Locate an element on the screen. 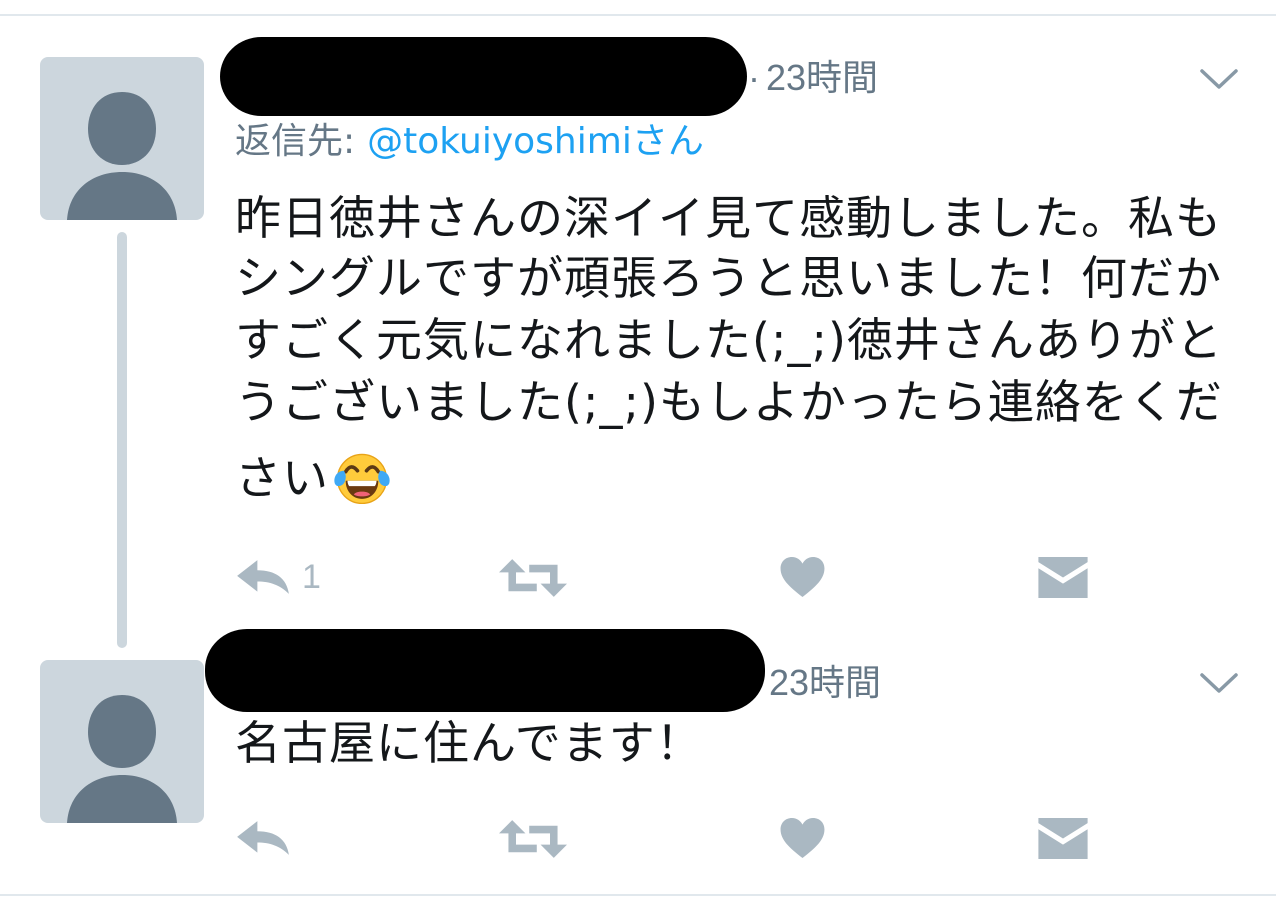 The height and width of the screenshot is (910, 1276). tweet-text-line: シングルですが頑張ろうと思いました！何だか is located at coordinates (728, 278).